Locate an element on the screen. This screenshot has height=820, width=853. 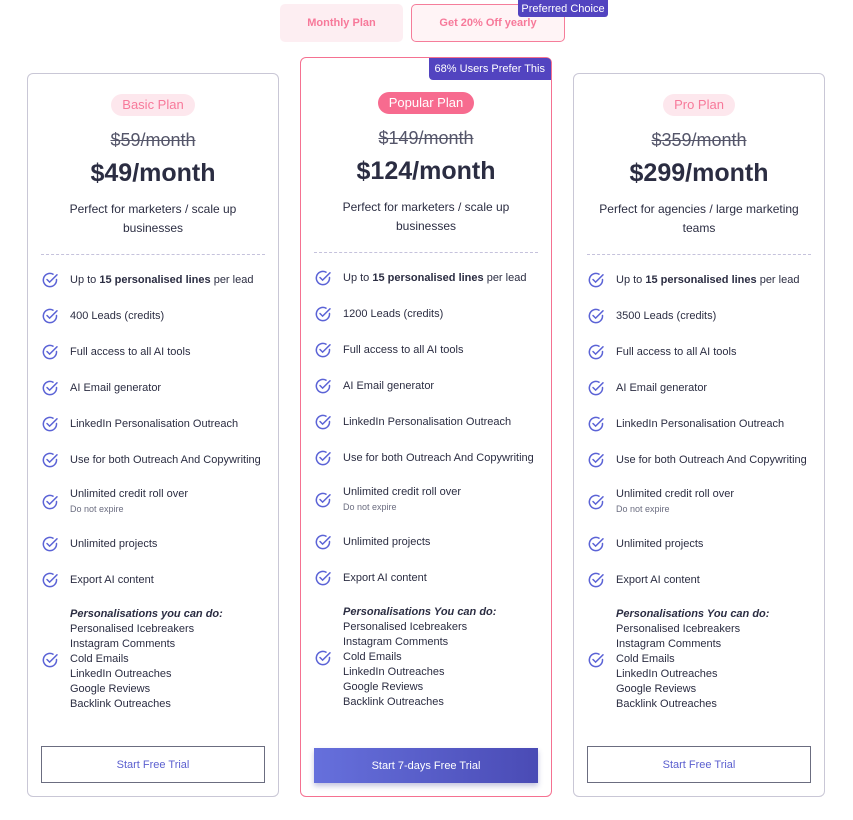
feature-item: AI Email generator is located at coordinates (426, 386).